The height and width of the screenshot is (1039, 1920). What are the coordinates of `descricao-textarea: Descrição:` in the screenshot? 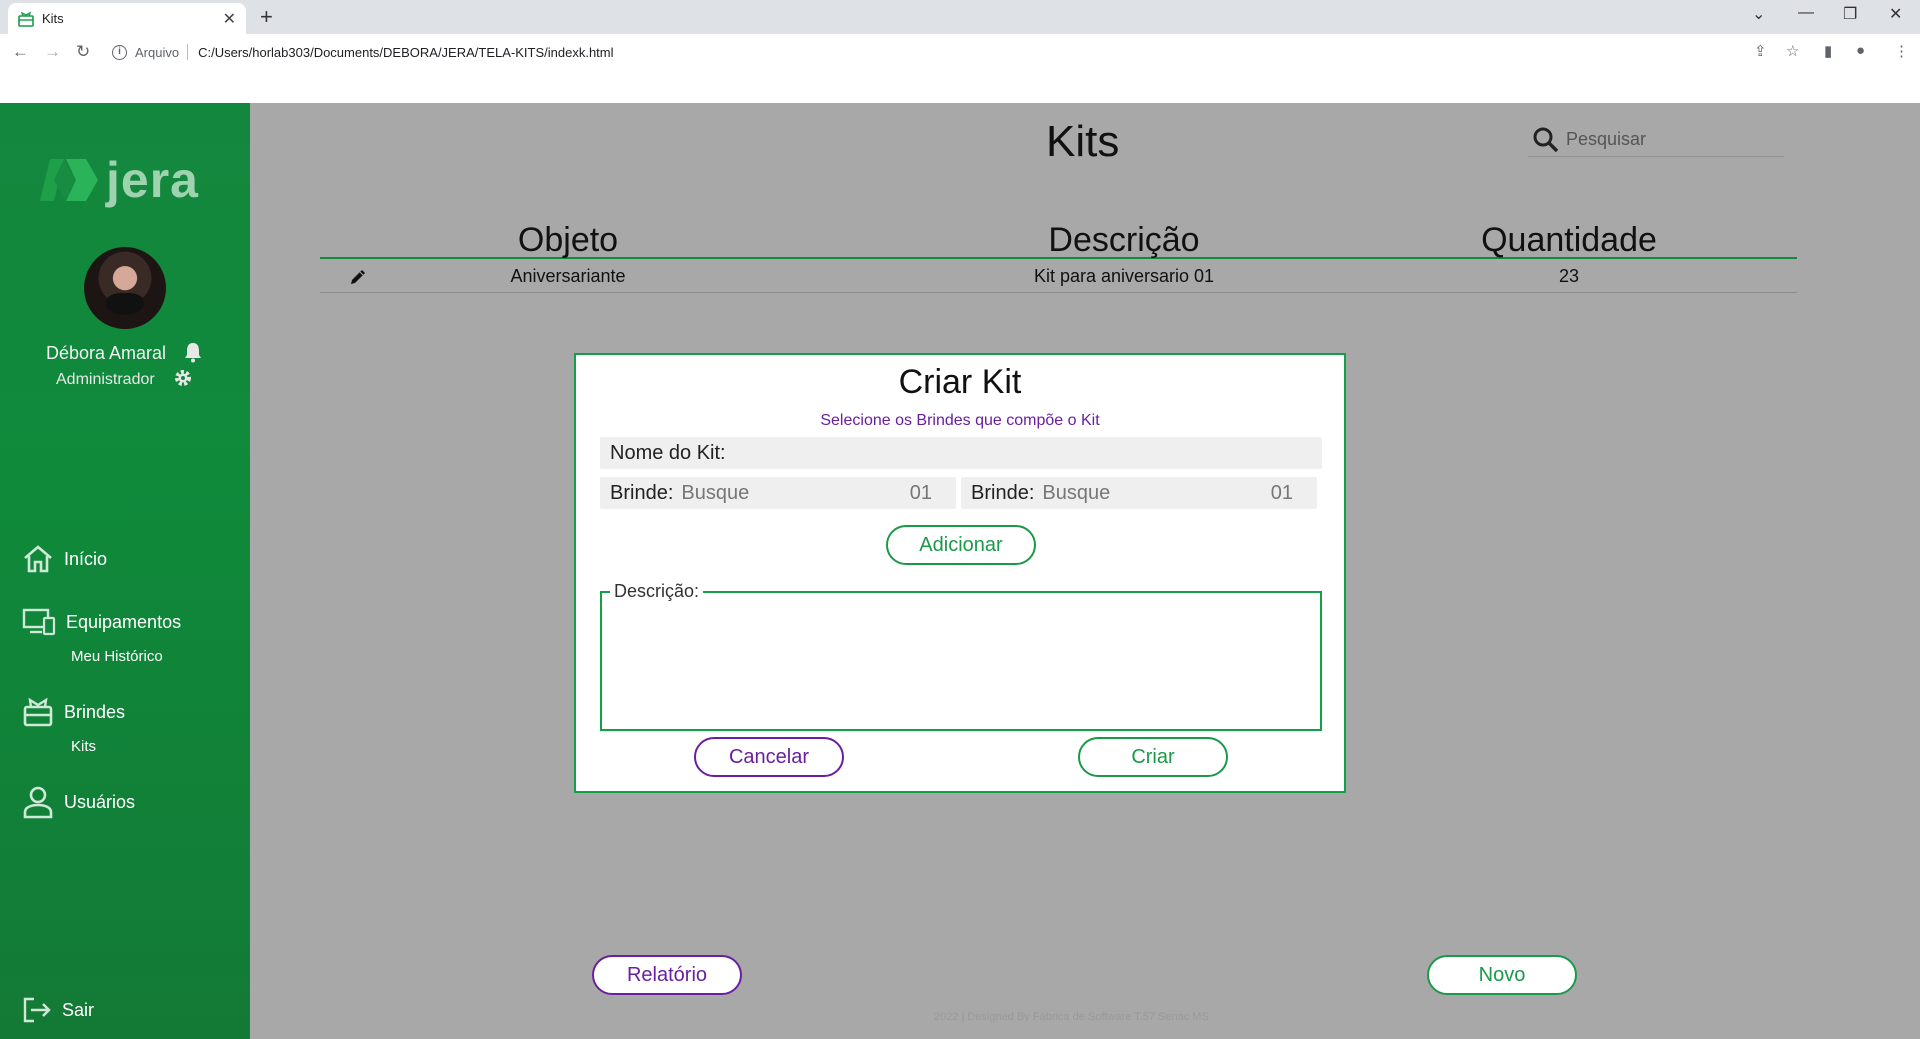 It's located at (961, 656).